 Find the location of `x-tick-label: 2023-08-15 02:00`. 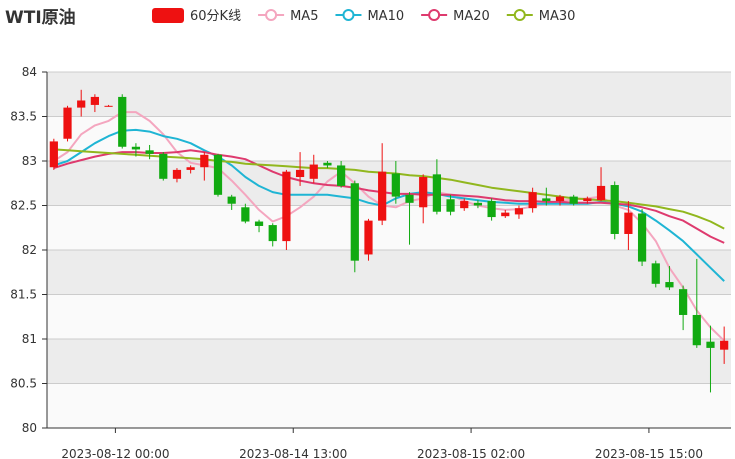

x-tick-label: 2023-08-15 02:00 is located at coordinates (471, 453).